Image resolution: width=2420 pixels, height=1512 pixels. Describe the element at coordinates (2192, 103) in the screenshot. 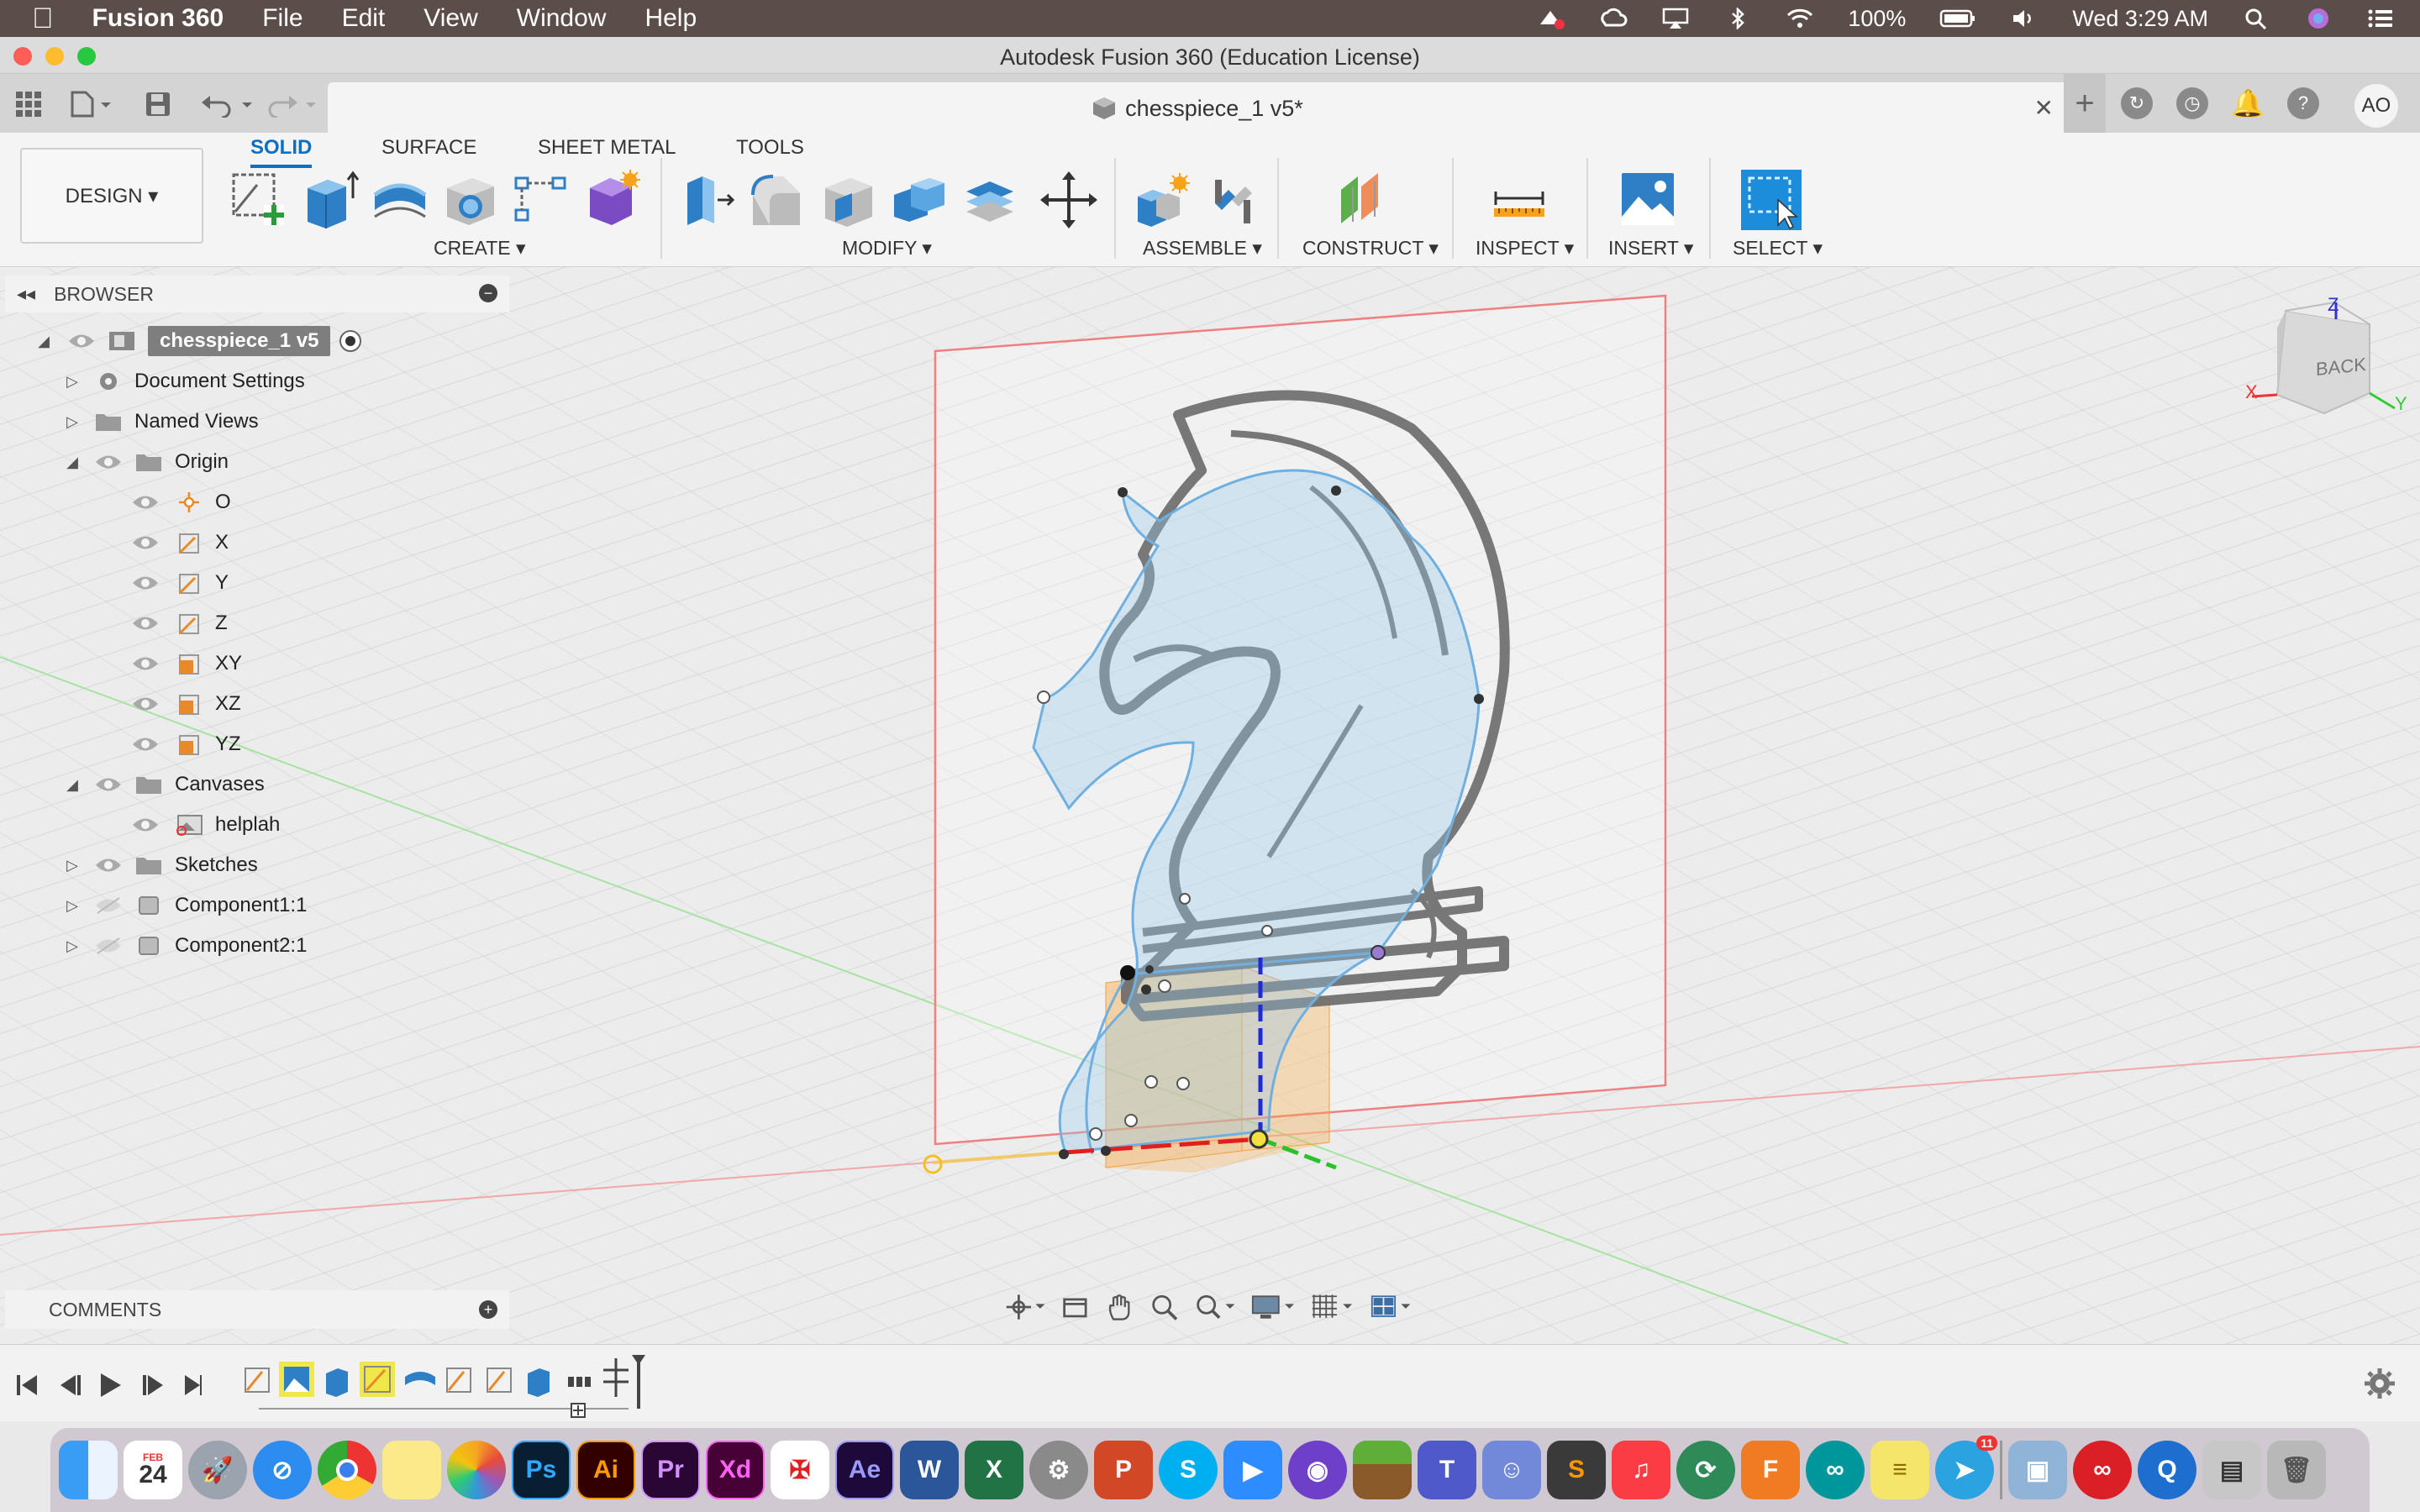

I see `history-clock-icon: ◷` at that location.